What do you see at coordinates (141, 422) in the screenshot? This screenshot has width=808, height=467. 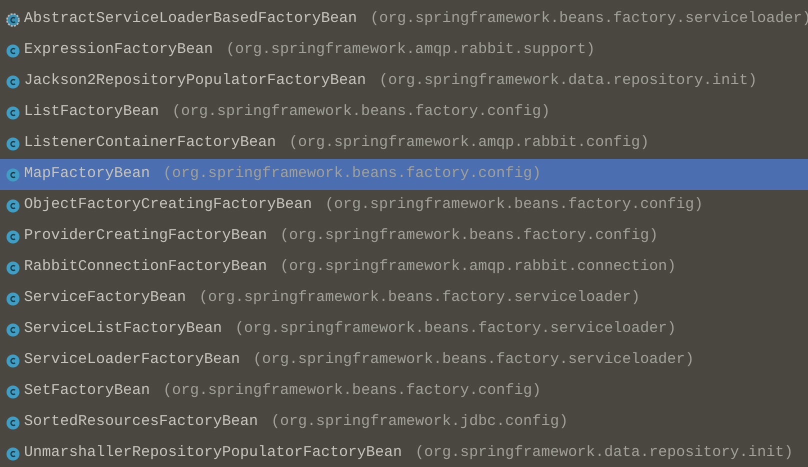 I see `class-name: SortedResourcesFactoryBean` at bounding box center [141, 422].